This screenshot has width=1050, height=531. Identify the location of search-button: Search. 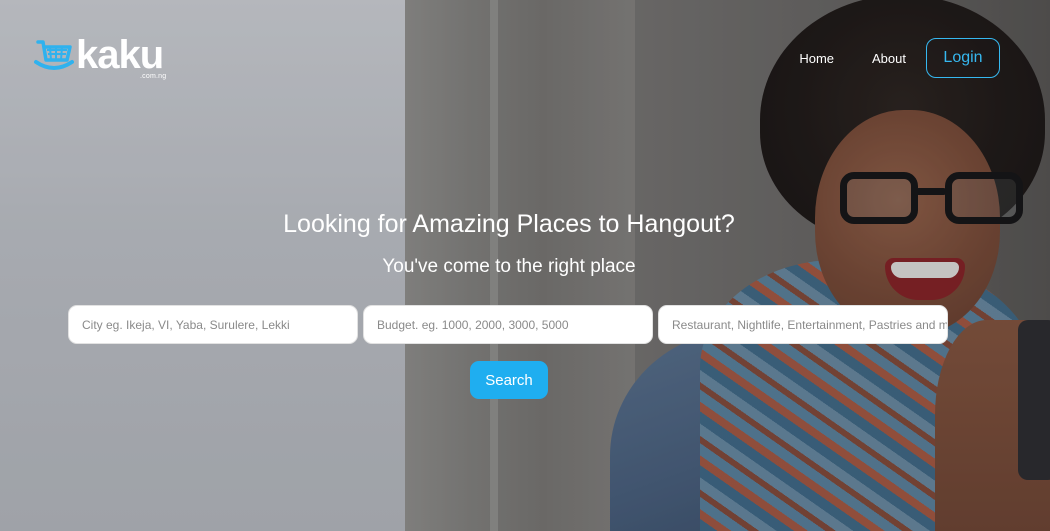
(509, 380).